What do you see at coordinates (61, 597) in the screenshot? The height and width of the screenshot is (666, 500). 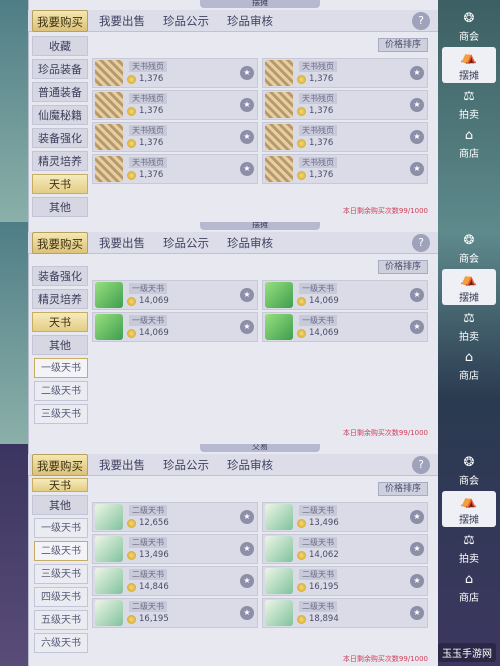 I see `sidebar-item-level4: 四级天书` at bounding box center [61, 597].